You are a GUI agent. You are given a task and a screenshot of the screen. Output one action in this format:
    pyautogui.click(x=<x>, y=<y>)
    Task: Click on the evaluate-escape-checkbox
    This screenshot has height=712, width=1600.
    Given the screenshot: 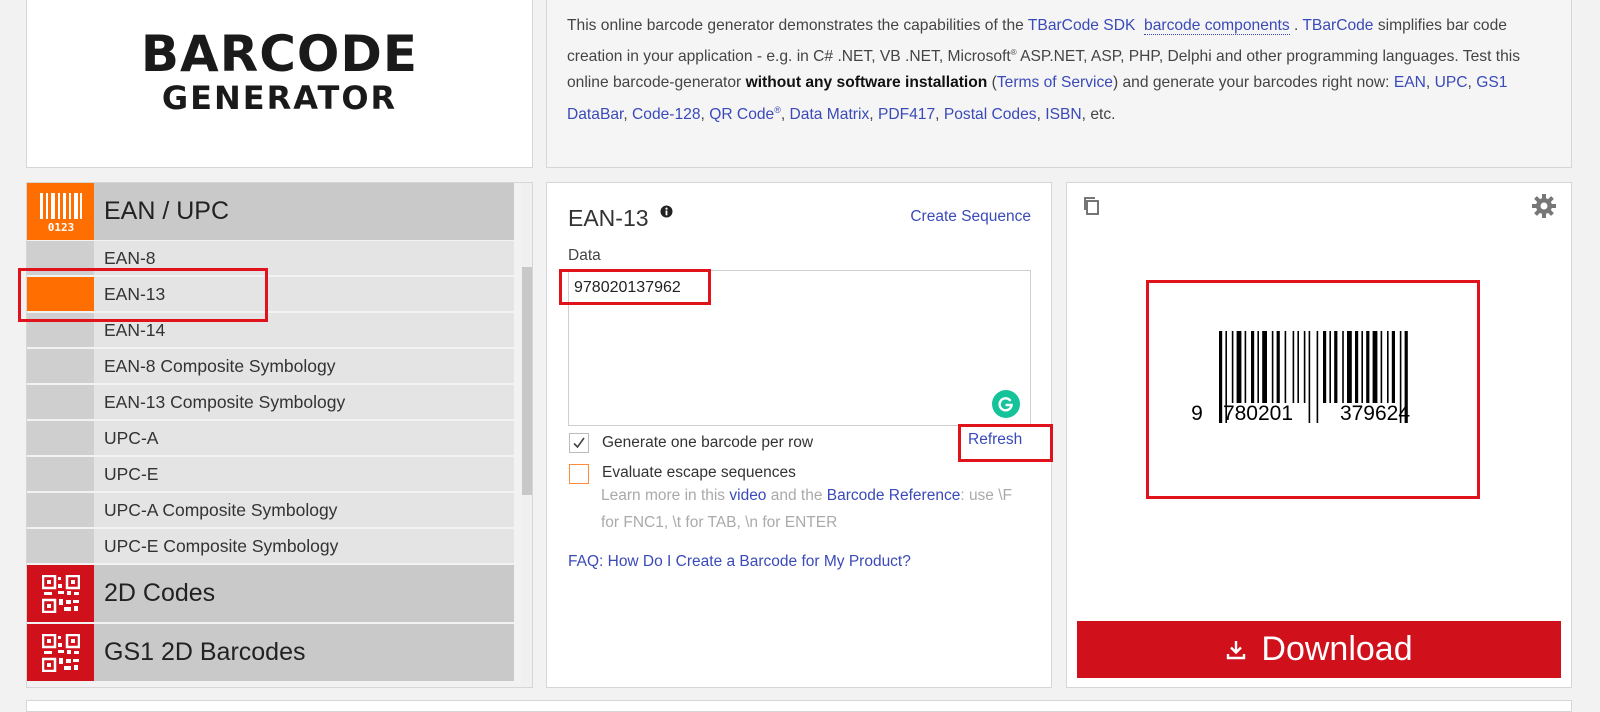 What is the action you would take?
    pyautogui.click(x=579, y=474)
    